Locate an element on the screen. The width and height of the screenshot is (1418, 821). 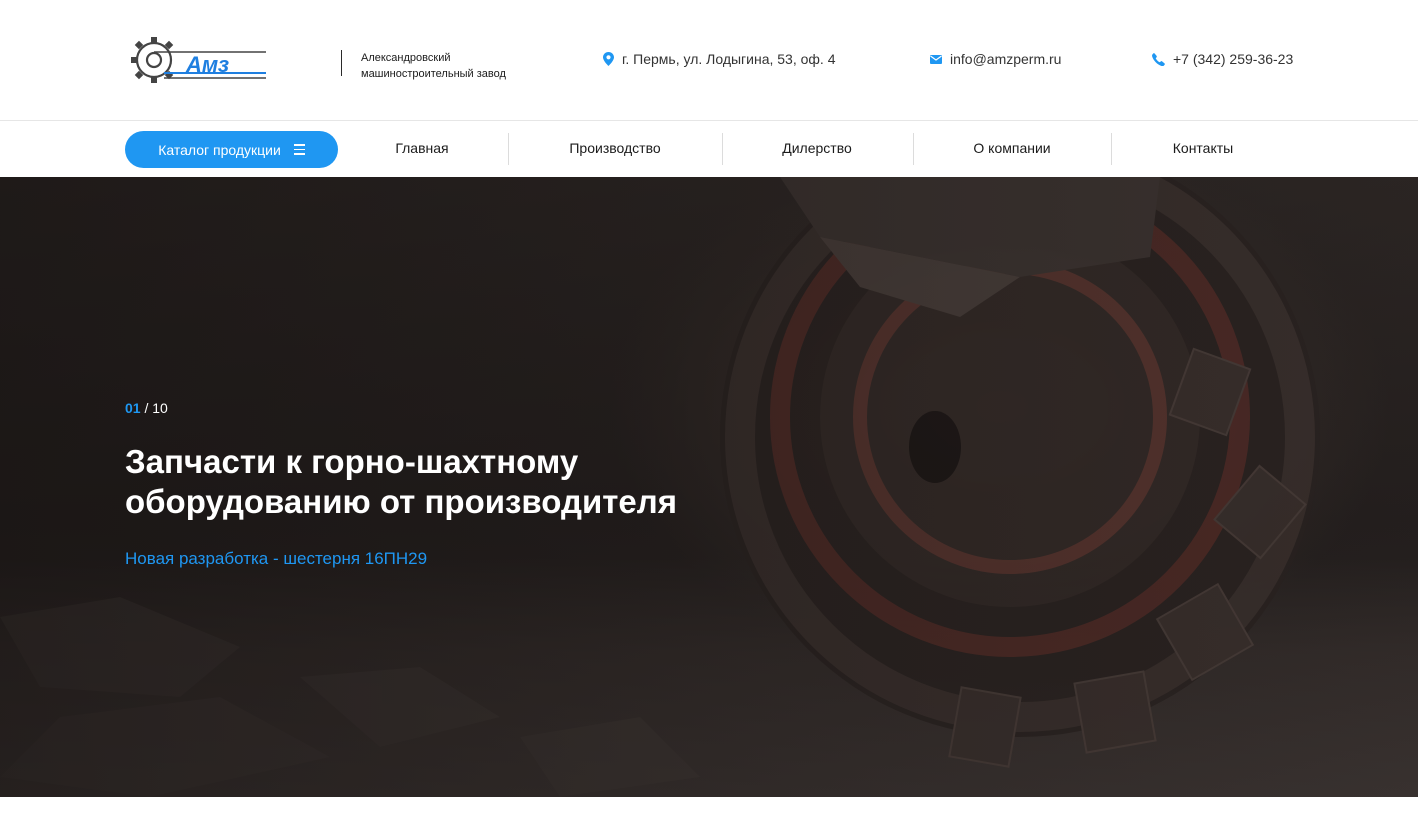
nav-item-home: Главная is located at coordinates (422, 149).